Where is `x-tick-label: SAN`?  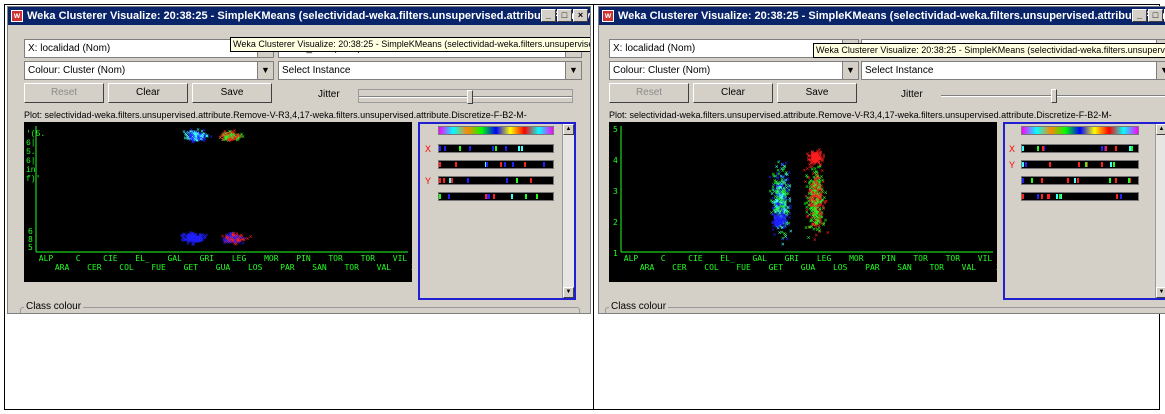
x-tick-label: SAN is located at coordinates (319, 267).